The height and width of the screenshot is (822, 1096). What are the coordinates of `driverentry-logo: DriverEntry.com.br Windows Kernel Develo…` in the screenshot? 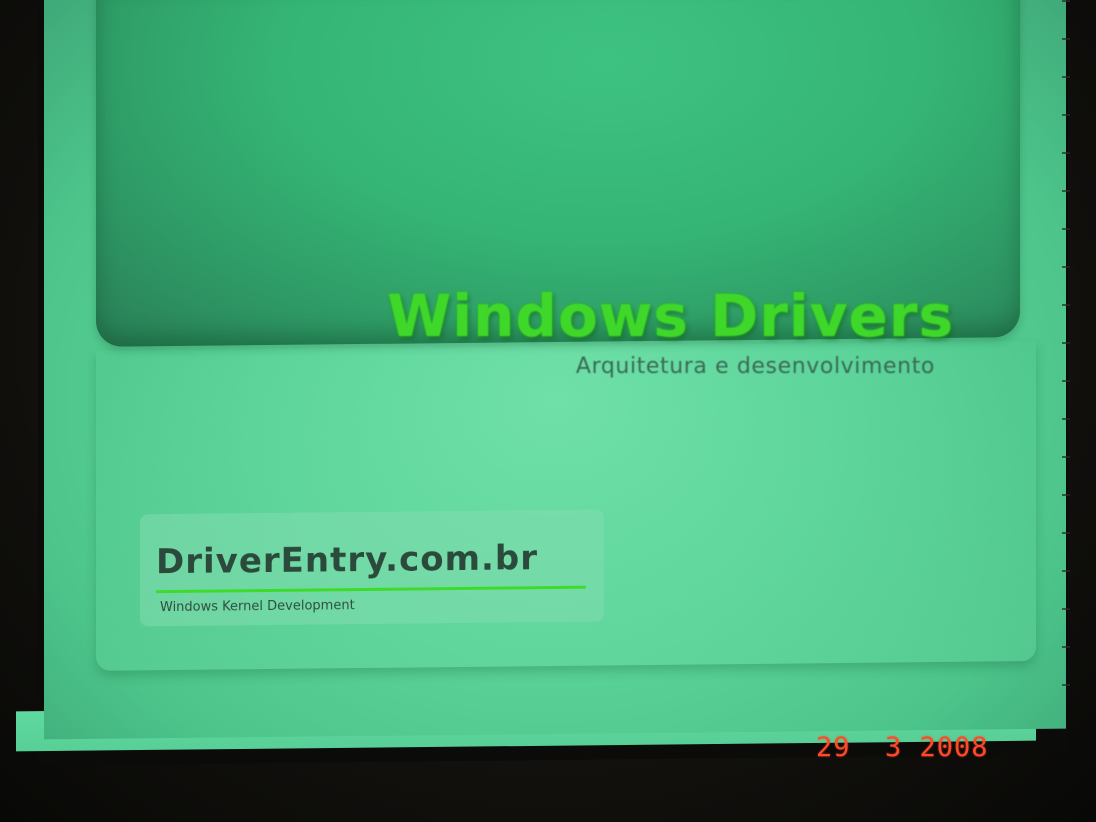 It's located at (372, 568).